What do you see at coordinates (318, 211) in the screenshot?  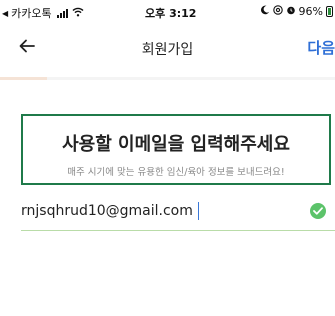 I see `check-circle-icon` at bounding box center [318, 211].